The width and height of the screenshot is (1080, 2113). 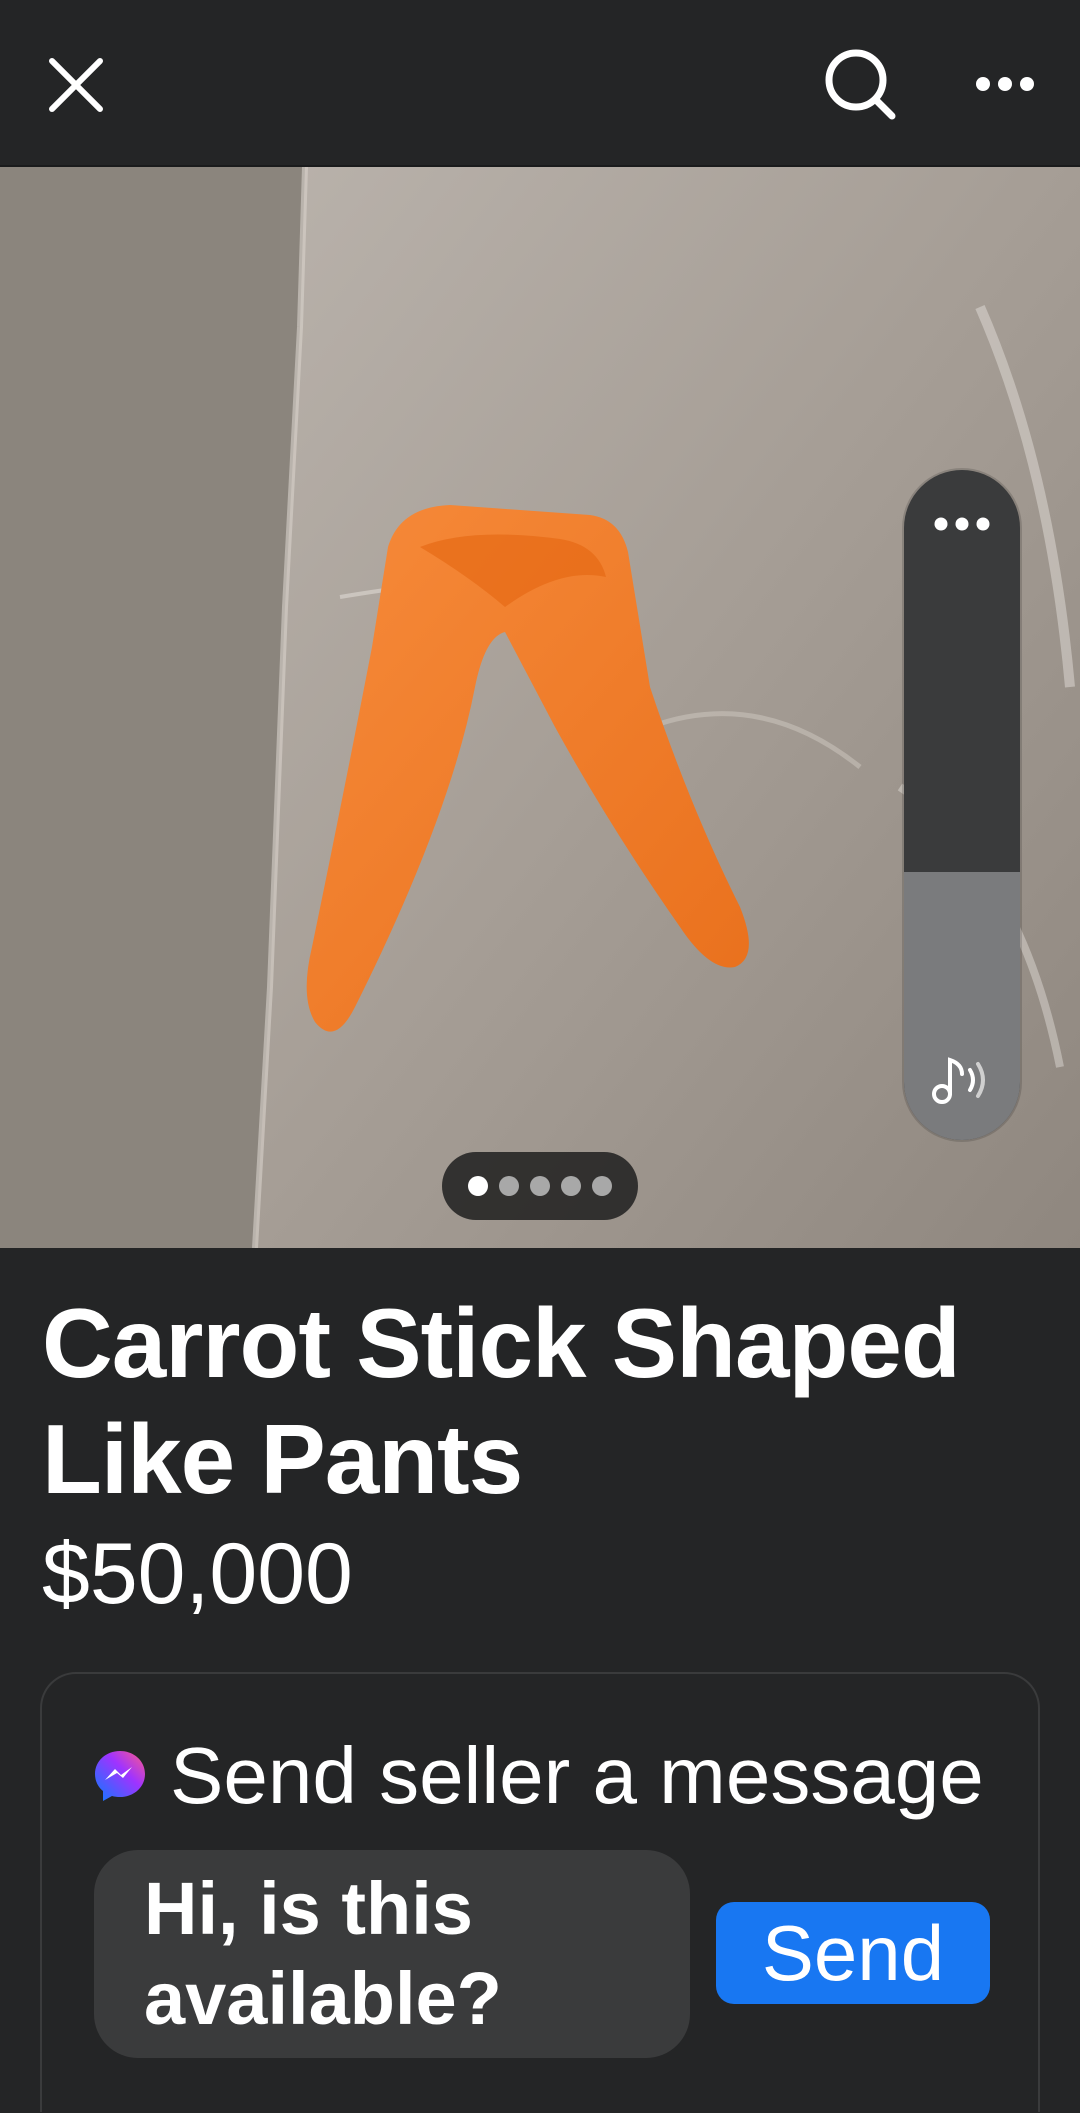 What do you see at coordinates (577, 1775) in the screenshot?
I see `message-header-label: Send seller a message` at bounding box center [577, 1775].